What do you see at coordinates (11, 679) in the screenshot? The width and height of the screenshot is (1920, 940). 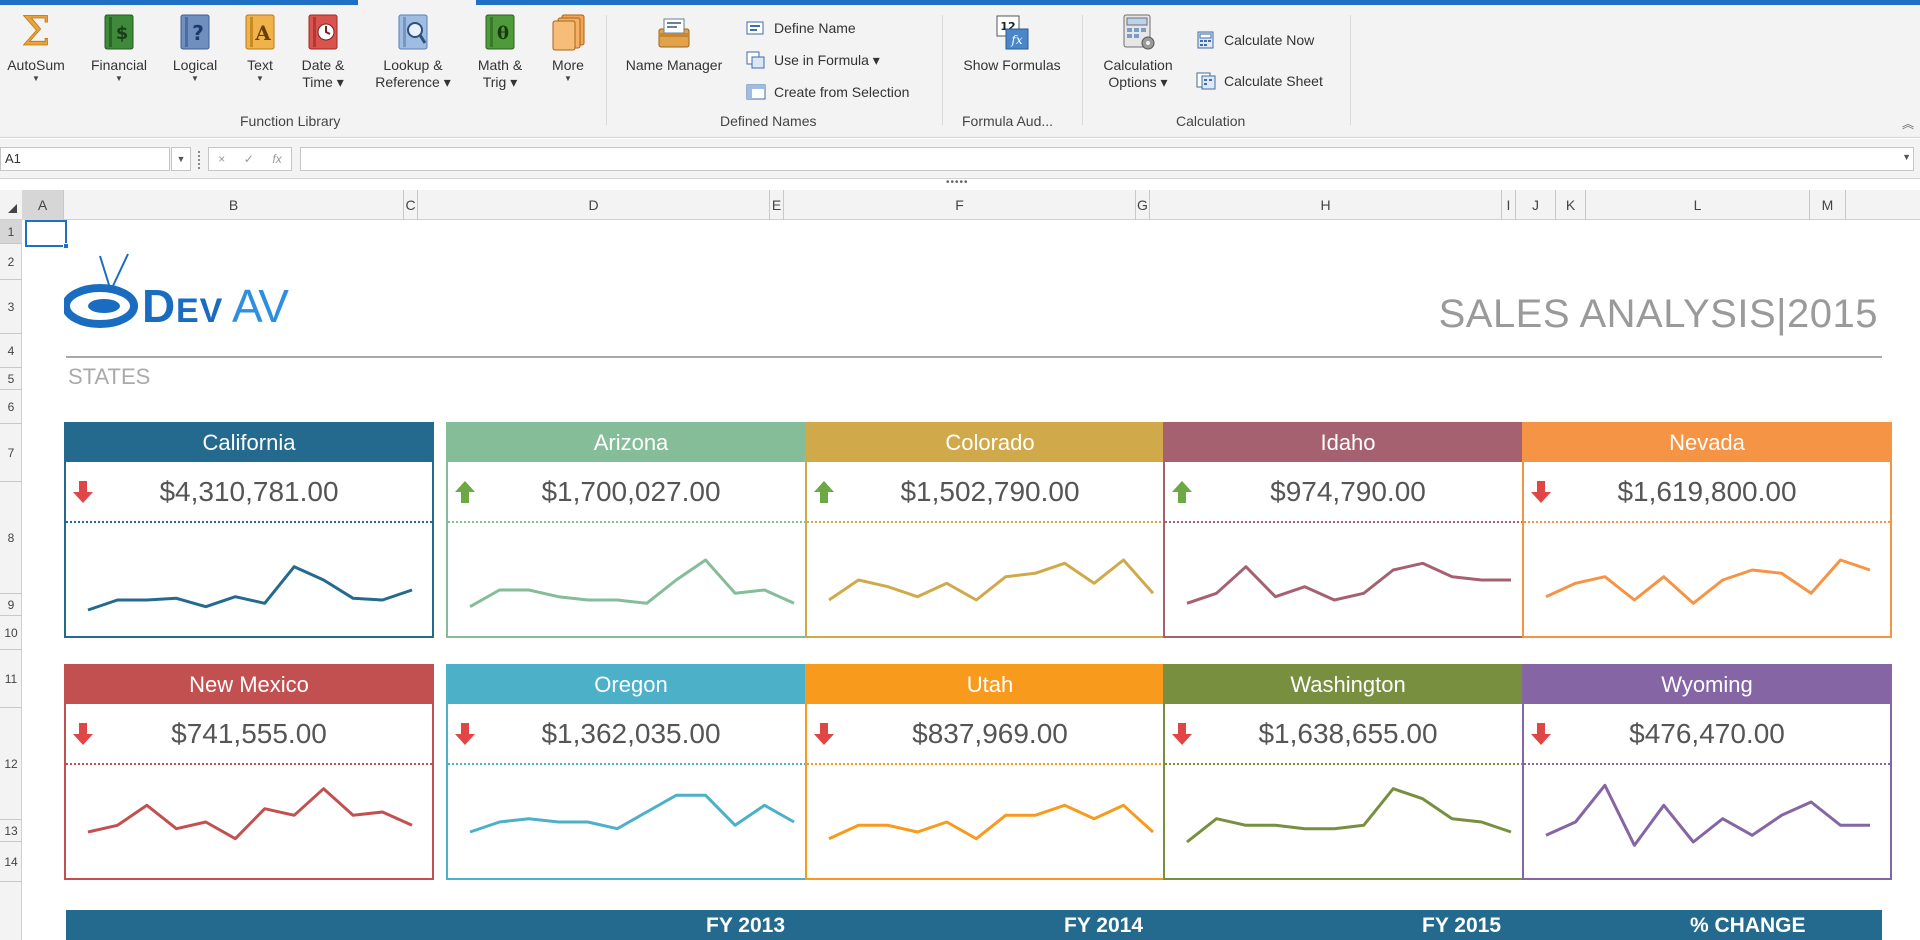 I see `row-header: 11` at bounding box center [11, 679].